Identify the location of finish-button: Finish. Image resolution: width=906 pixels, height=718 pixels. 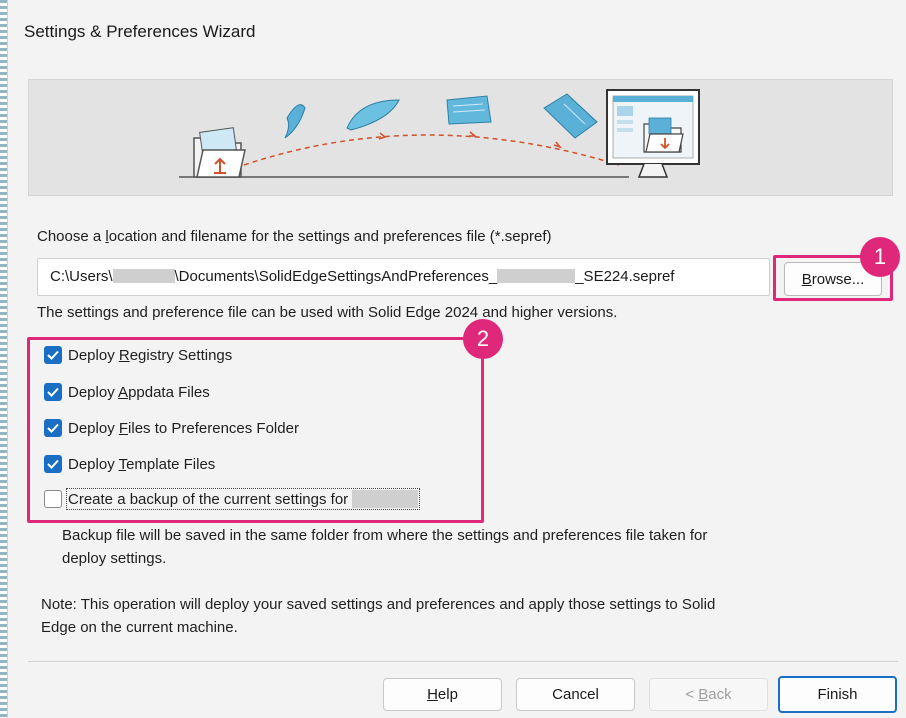
(837, 694).